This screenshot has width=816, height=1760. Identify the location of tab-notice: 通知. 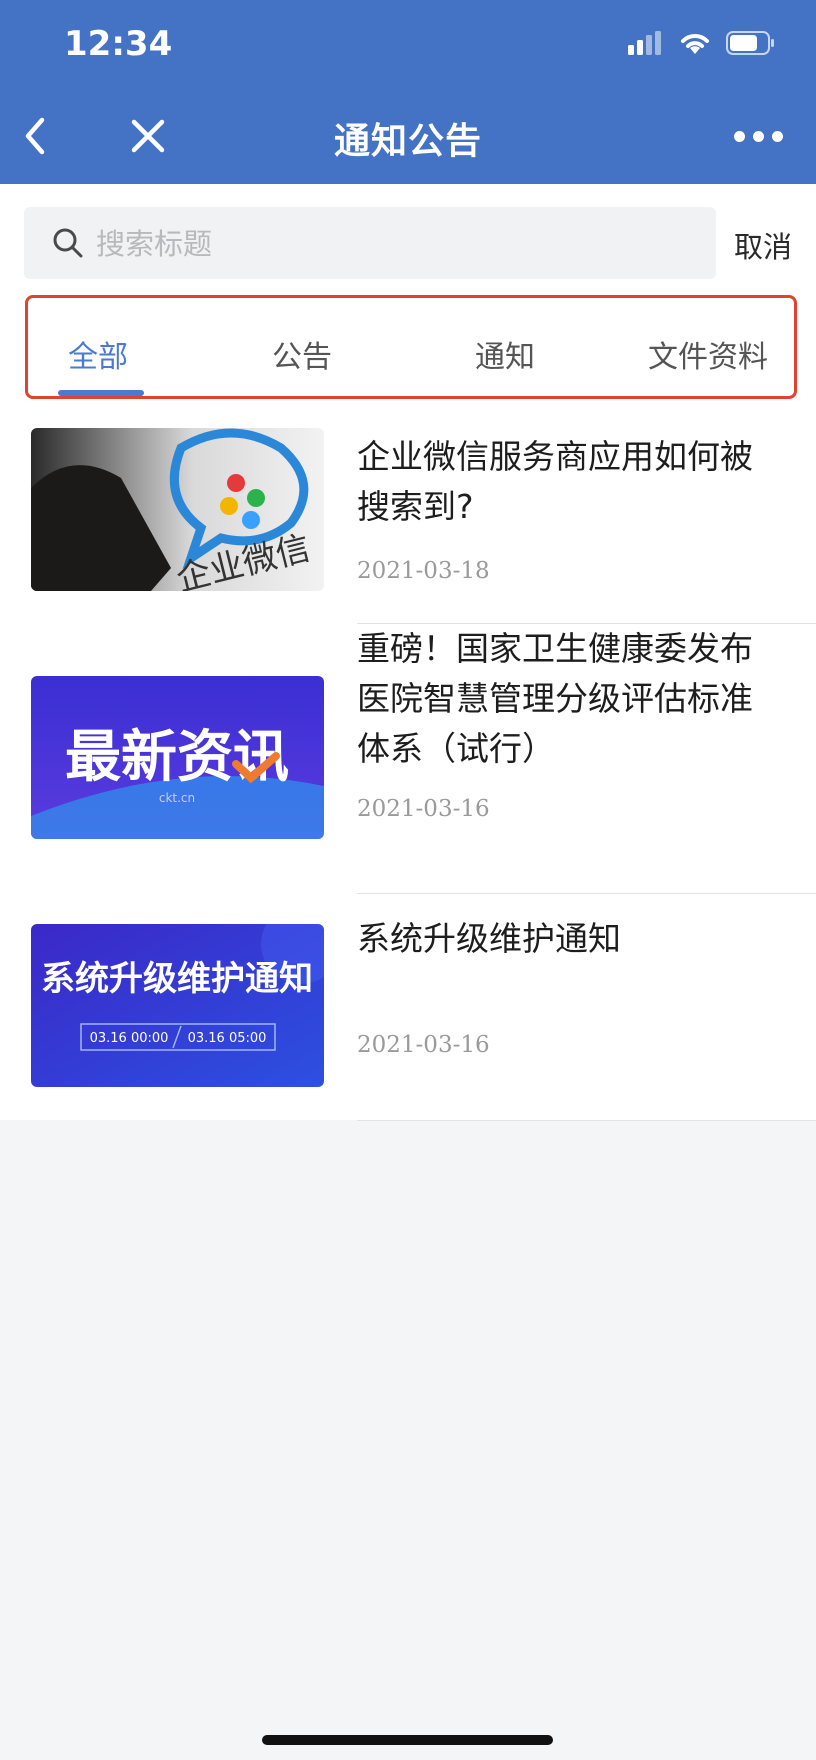
(505, 354).